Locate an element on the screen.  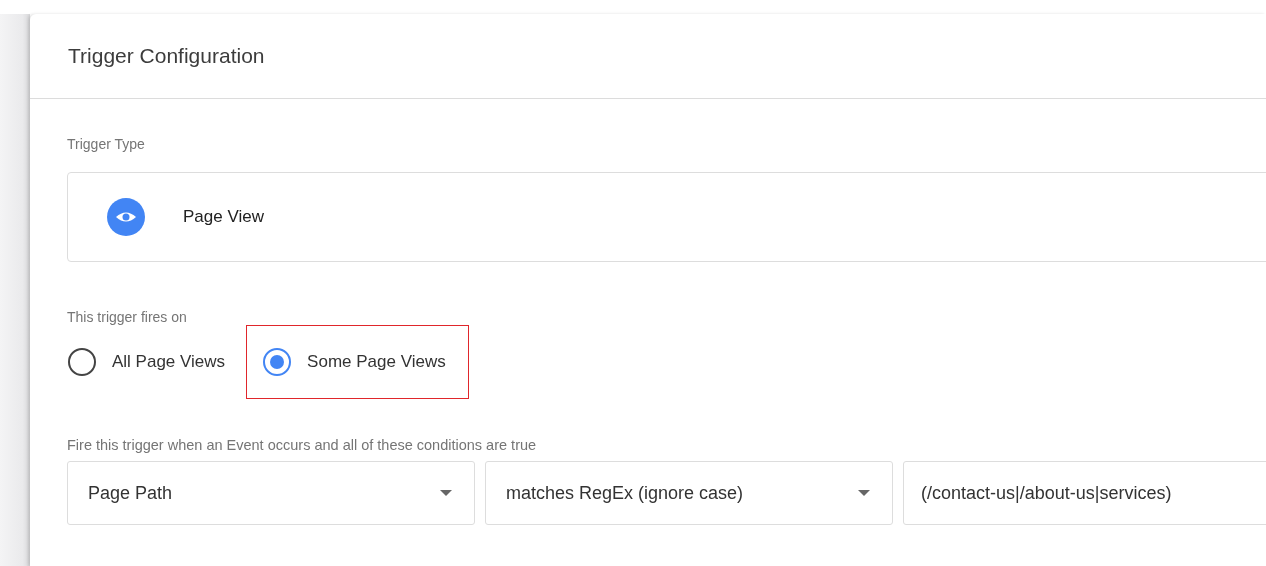
input-field: (/contact-us|/about-us|services) is located at coordinates (1084, 493).